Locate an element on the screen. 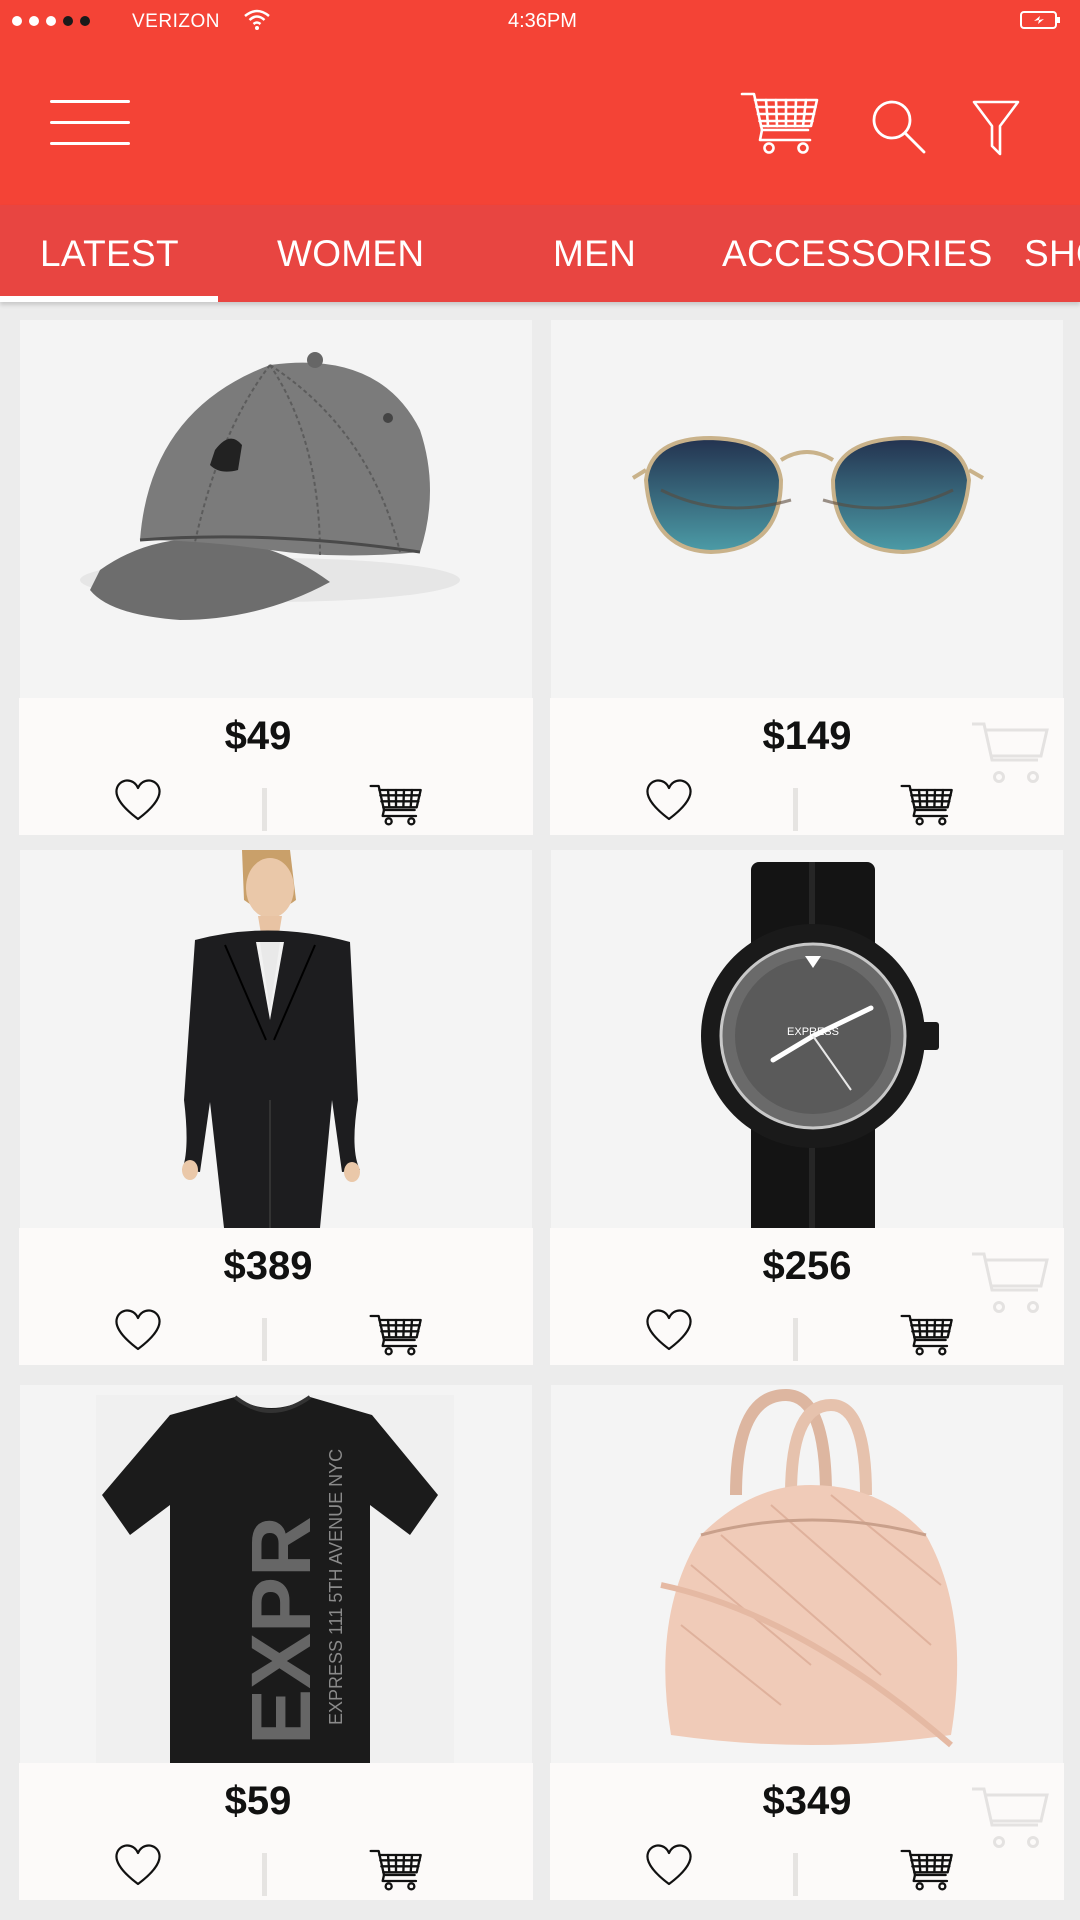 This screenshot has width=1080, height=1920. product-card: $149 is located at coordinates (807, 577).